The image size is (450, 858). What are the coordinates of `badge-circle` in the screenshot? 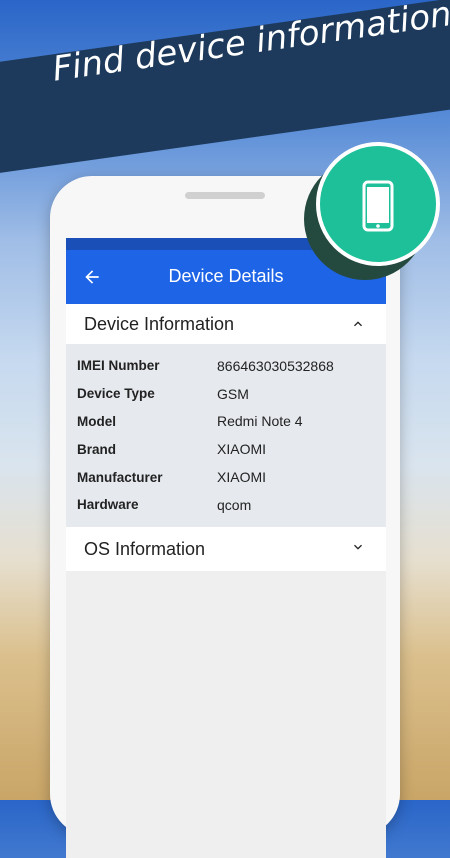 It's located at (378, 204).